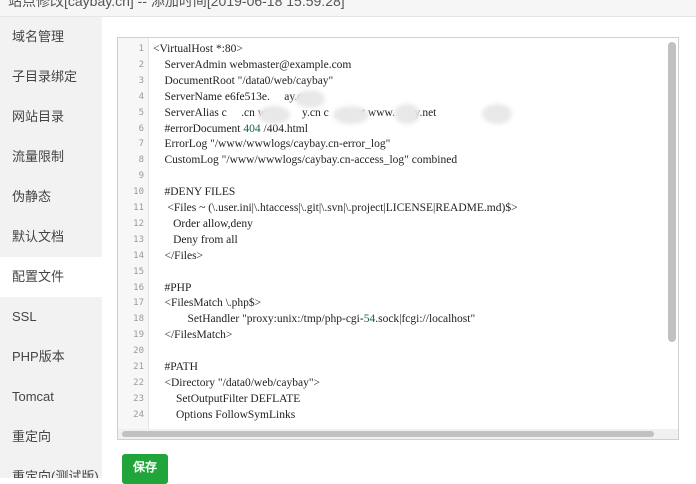  Describe the element at coordinates (138, 271) in the screenshot. I see `line-number: 15` at that location.